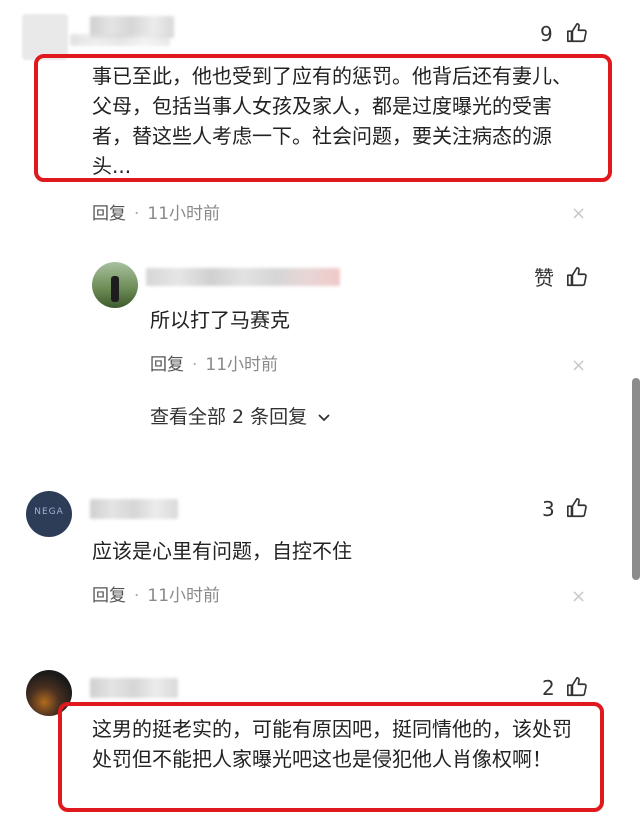  What do you see at coordinates (229, 417) in the screenshot?
I see `view-all-replies-label: 查看全部 2 条回复` at bounding box center [229, 417].